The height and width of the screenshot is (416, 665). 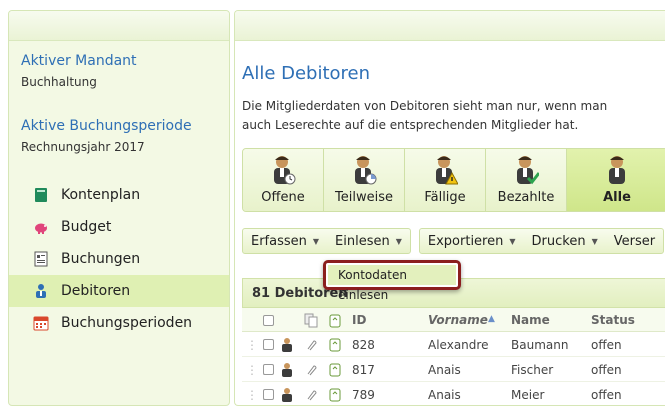 What do you see at coordinates (458, 320) in the screenshot?
I see `column-header-vorname: Vorname` at bounding box center [458, 320].